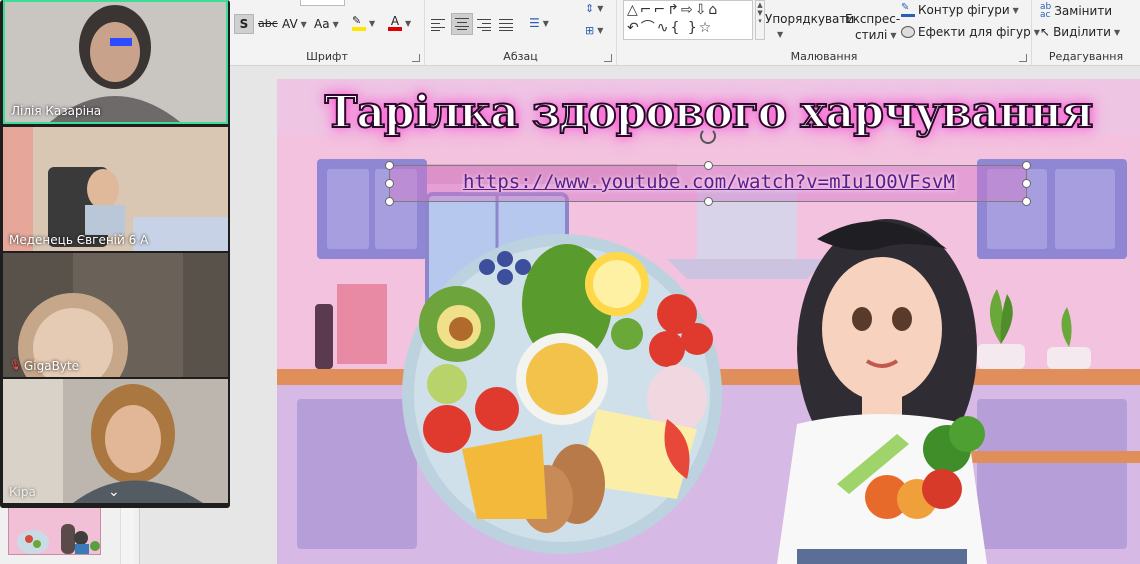  Describe the element at coordinates (760, 20) in the screenshot. I see `shapes-gallery-scroll: ▲ ▼ ▾` at that location.